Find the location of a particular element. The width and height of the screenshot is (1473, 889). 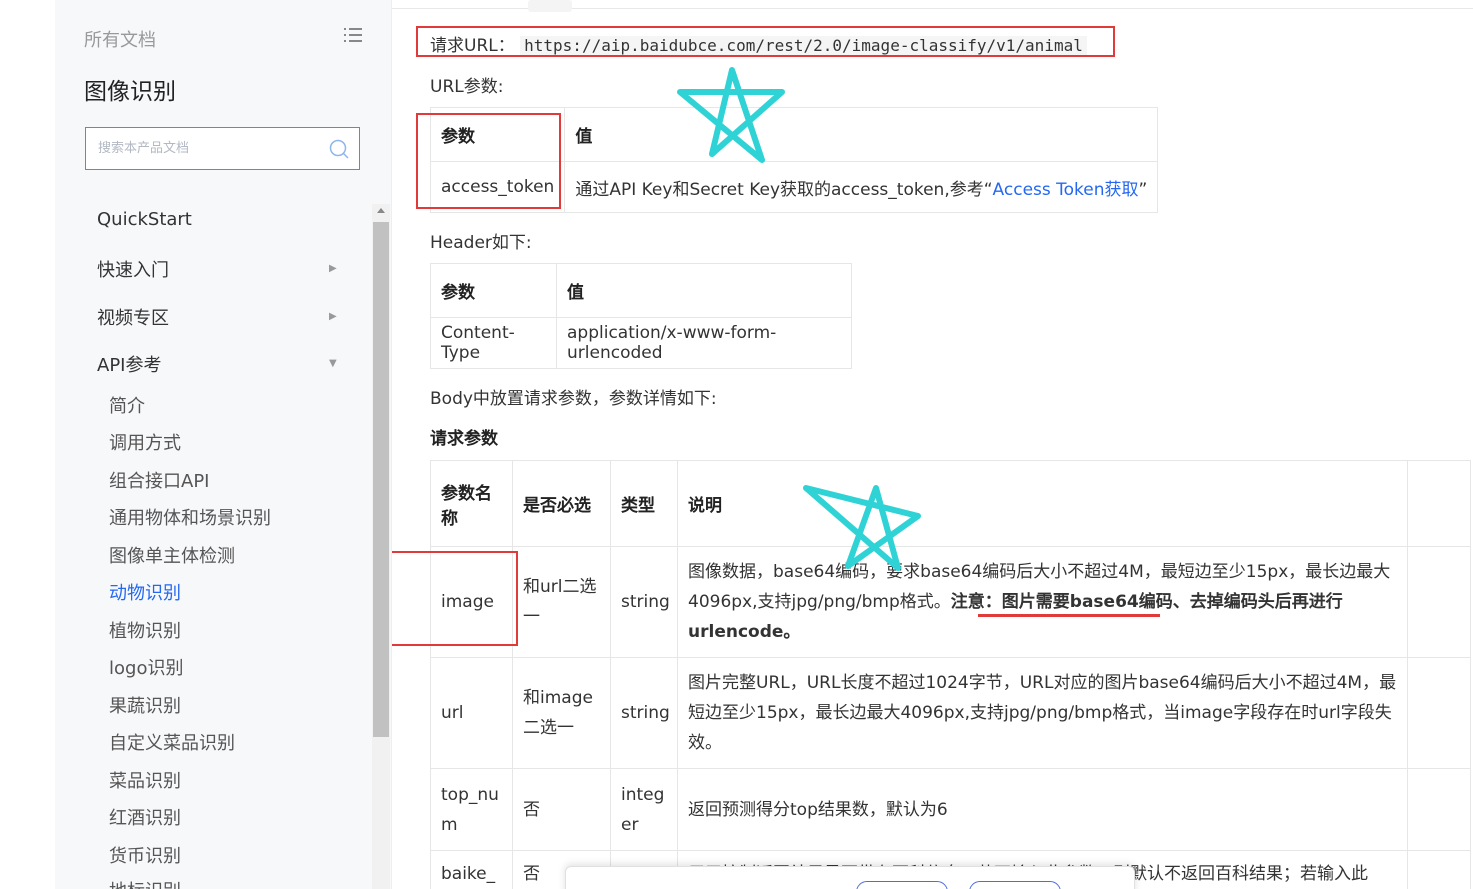

nav-sub-general-object: 通用物体和场景识别 is located at coordinates (190, 517).